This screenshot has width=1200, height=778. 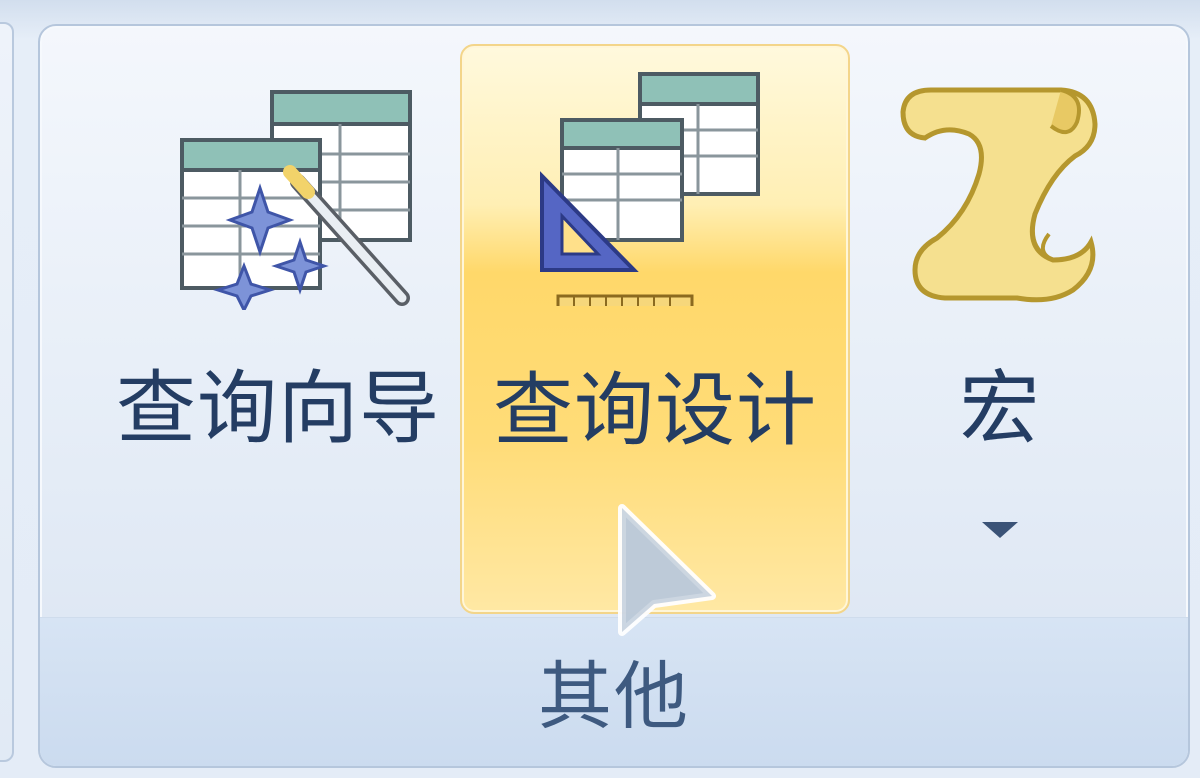 What do you see at coordinates (1000, 329) in the screenshot?
I see `macro-button: 宏` at bounding box center [1000, 329].